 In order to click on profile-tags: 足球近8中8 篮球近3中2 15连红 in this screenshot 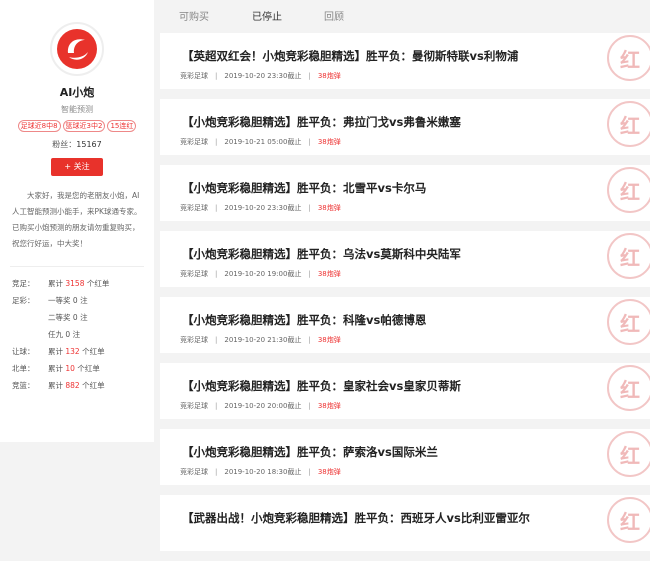, I will do `click(77, 126)`.